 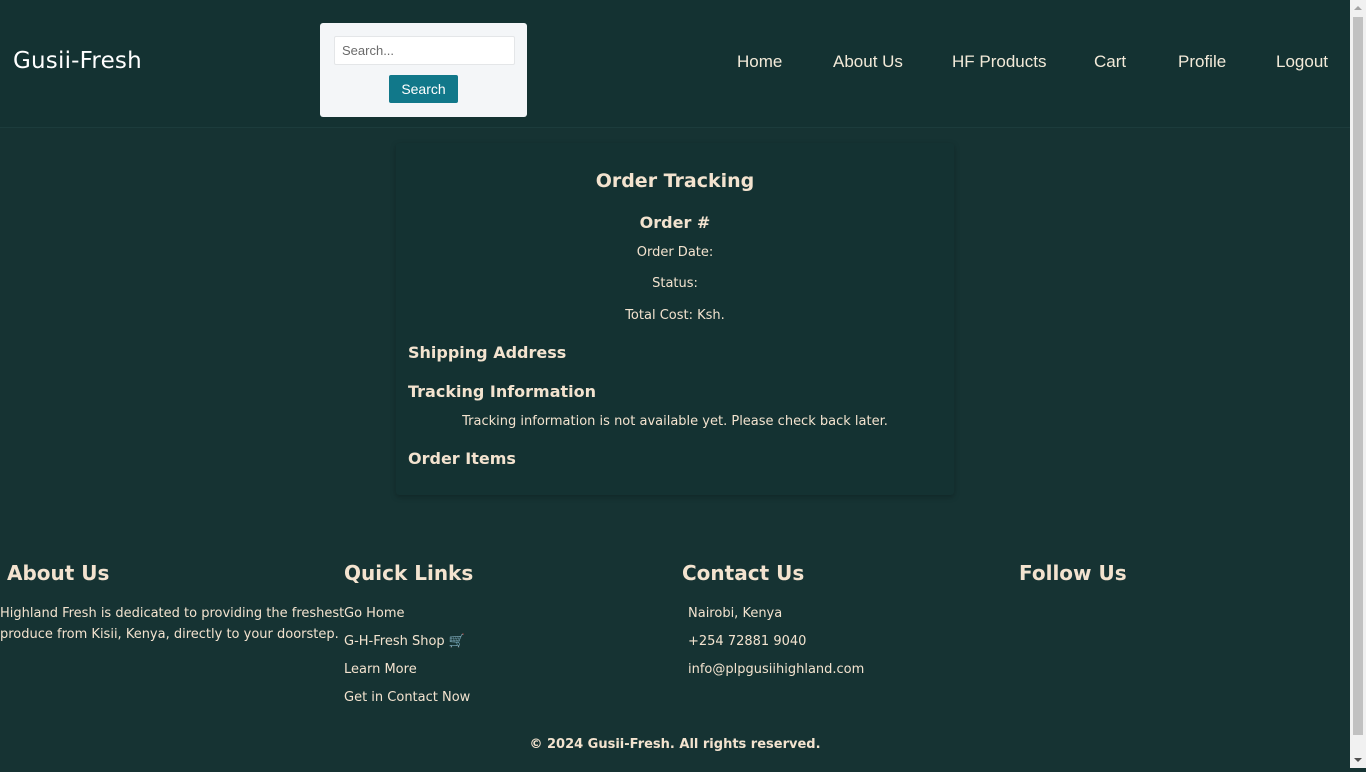 What do you see at coordinates (380, 669) in the screenshot?
I see `footer-link-learn-more: Learn More` at bounding box center [380, 669].